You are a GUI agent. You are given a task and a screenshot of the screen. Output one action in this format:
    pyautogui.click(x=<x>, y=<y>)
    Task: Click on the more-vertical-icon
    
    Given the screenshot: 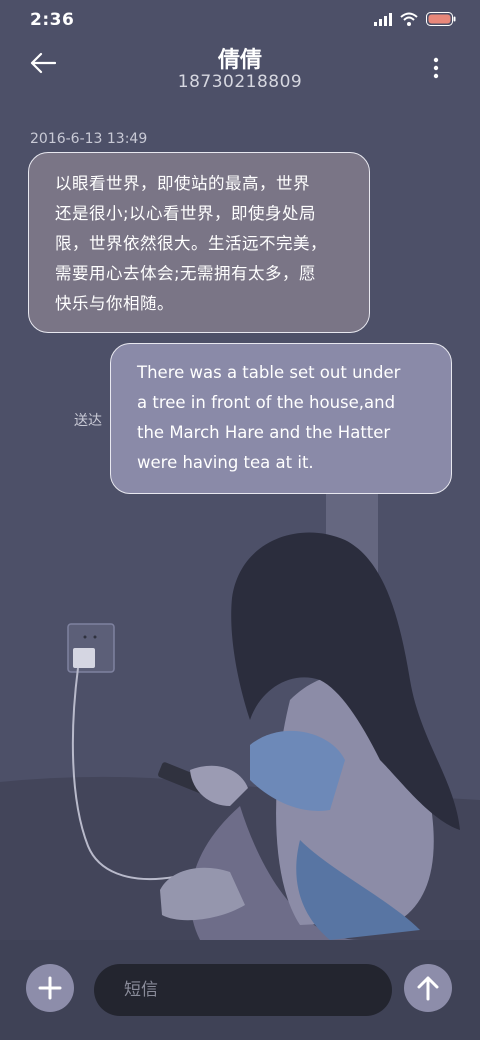 What is the action you would take?
    pyautogui.click(x=436, y=68)
    